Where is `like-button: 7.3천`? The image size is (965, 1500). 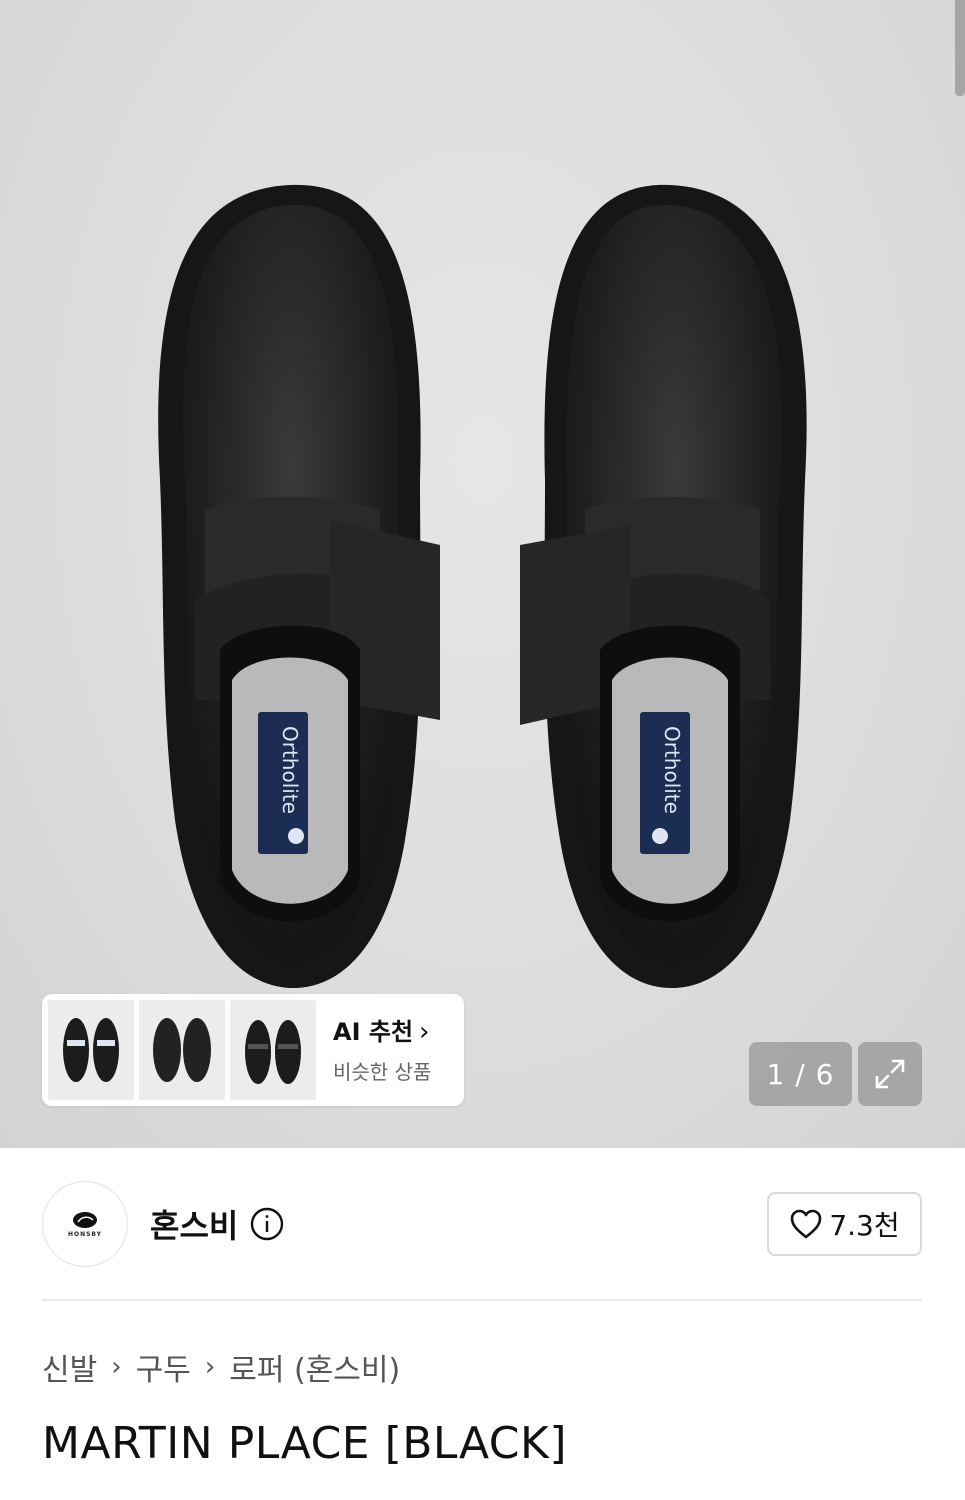 like-button: 7.3천 is located at coordinates (844, 1224).